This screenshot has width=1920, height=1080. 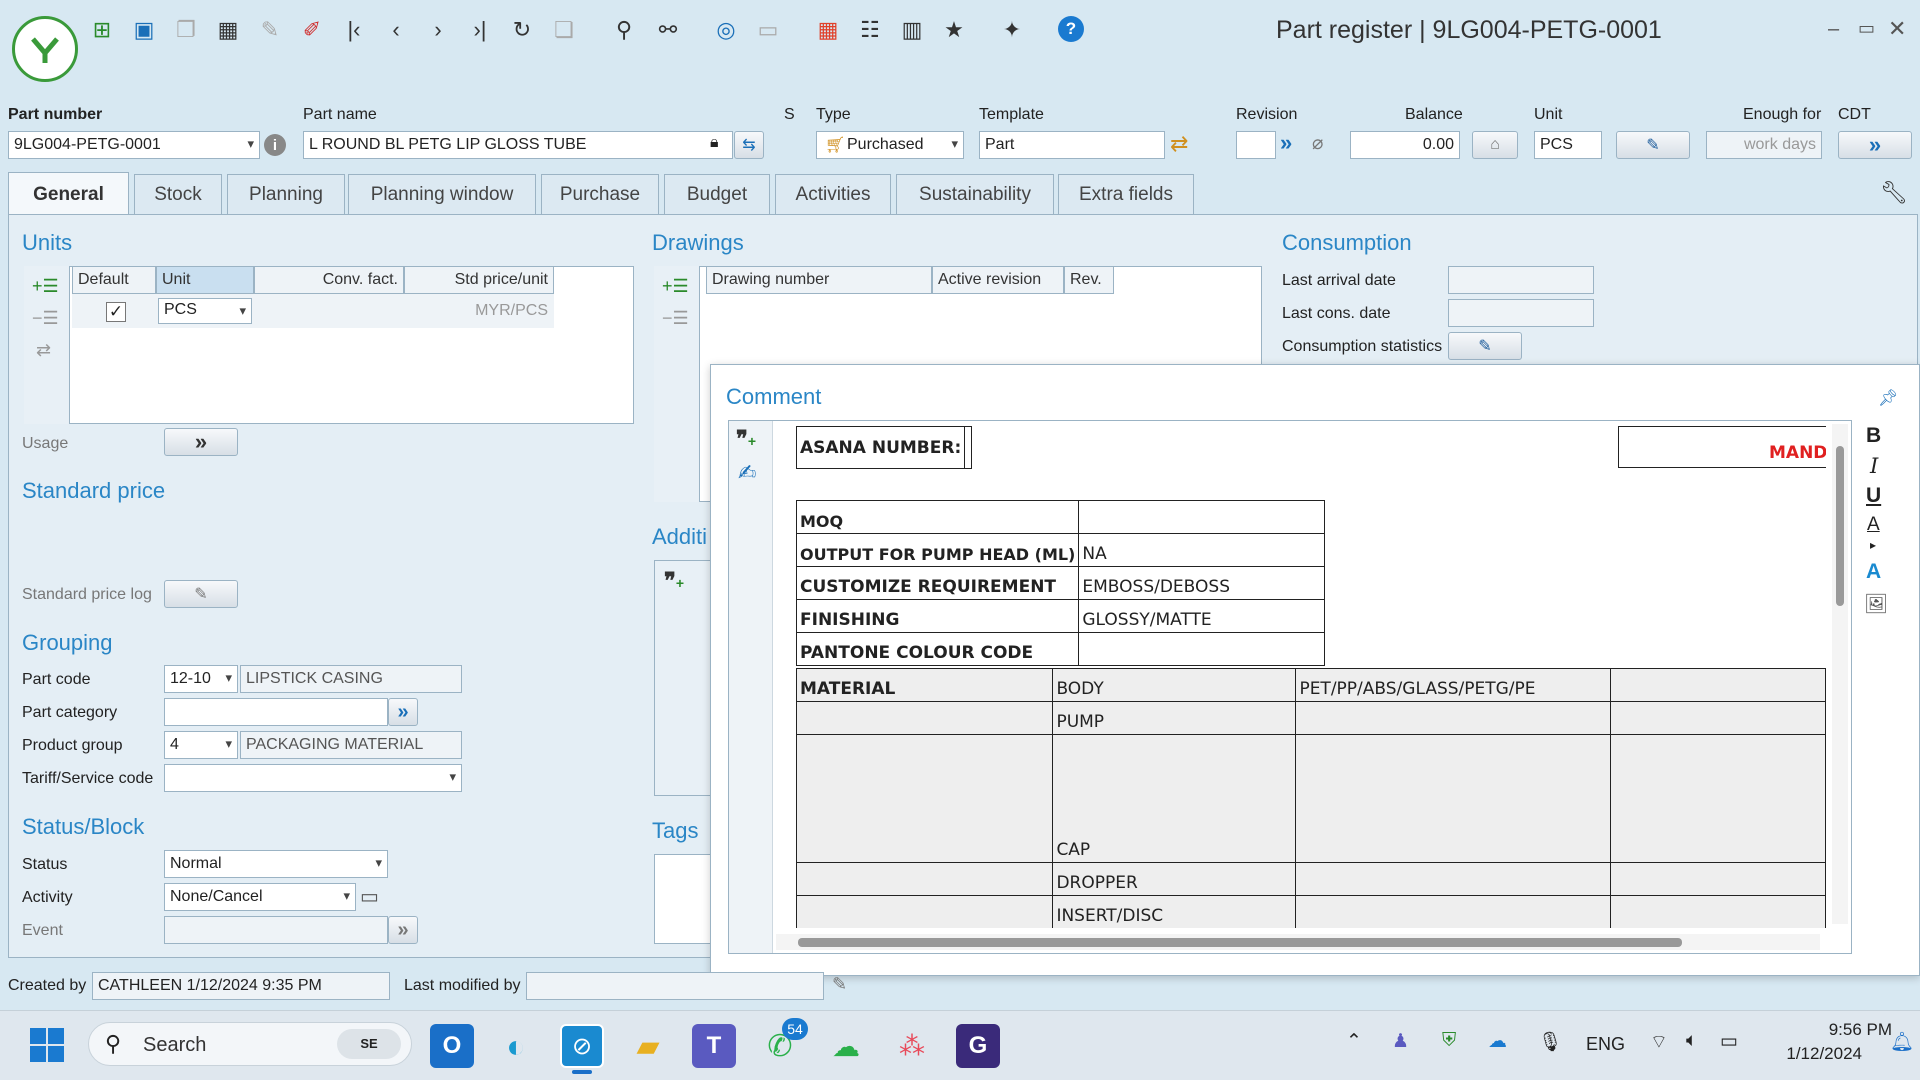 What do you see at coordinates (516, 1046) in the screenshot?
I see `edge-icon: ◐` at bounding box center [516, 1046].